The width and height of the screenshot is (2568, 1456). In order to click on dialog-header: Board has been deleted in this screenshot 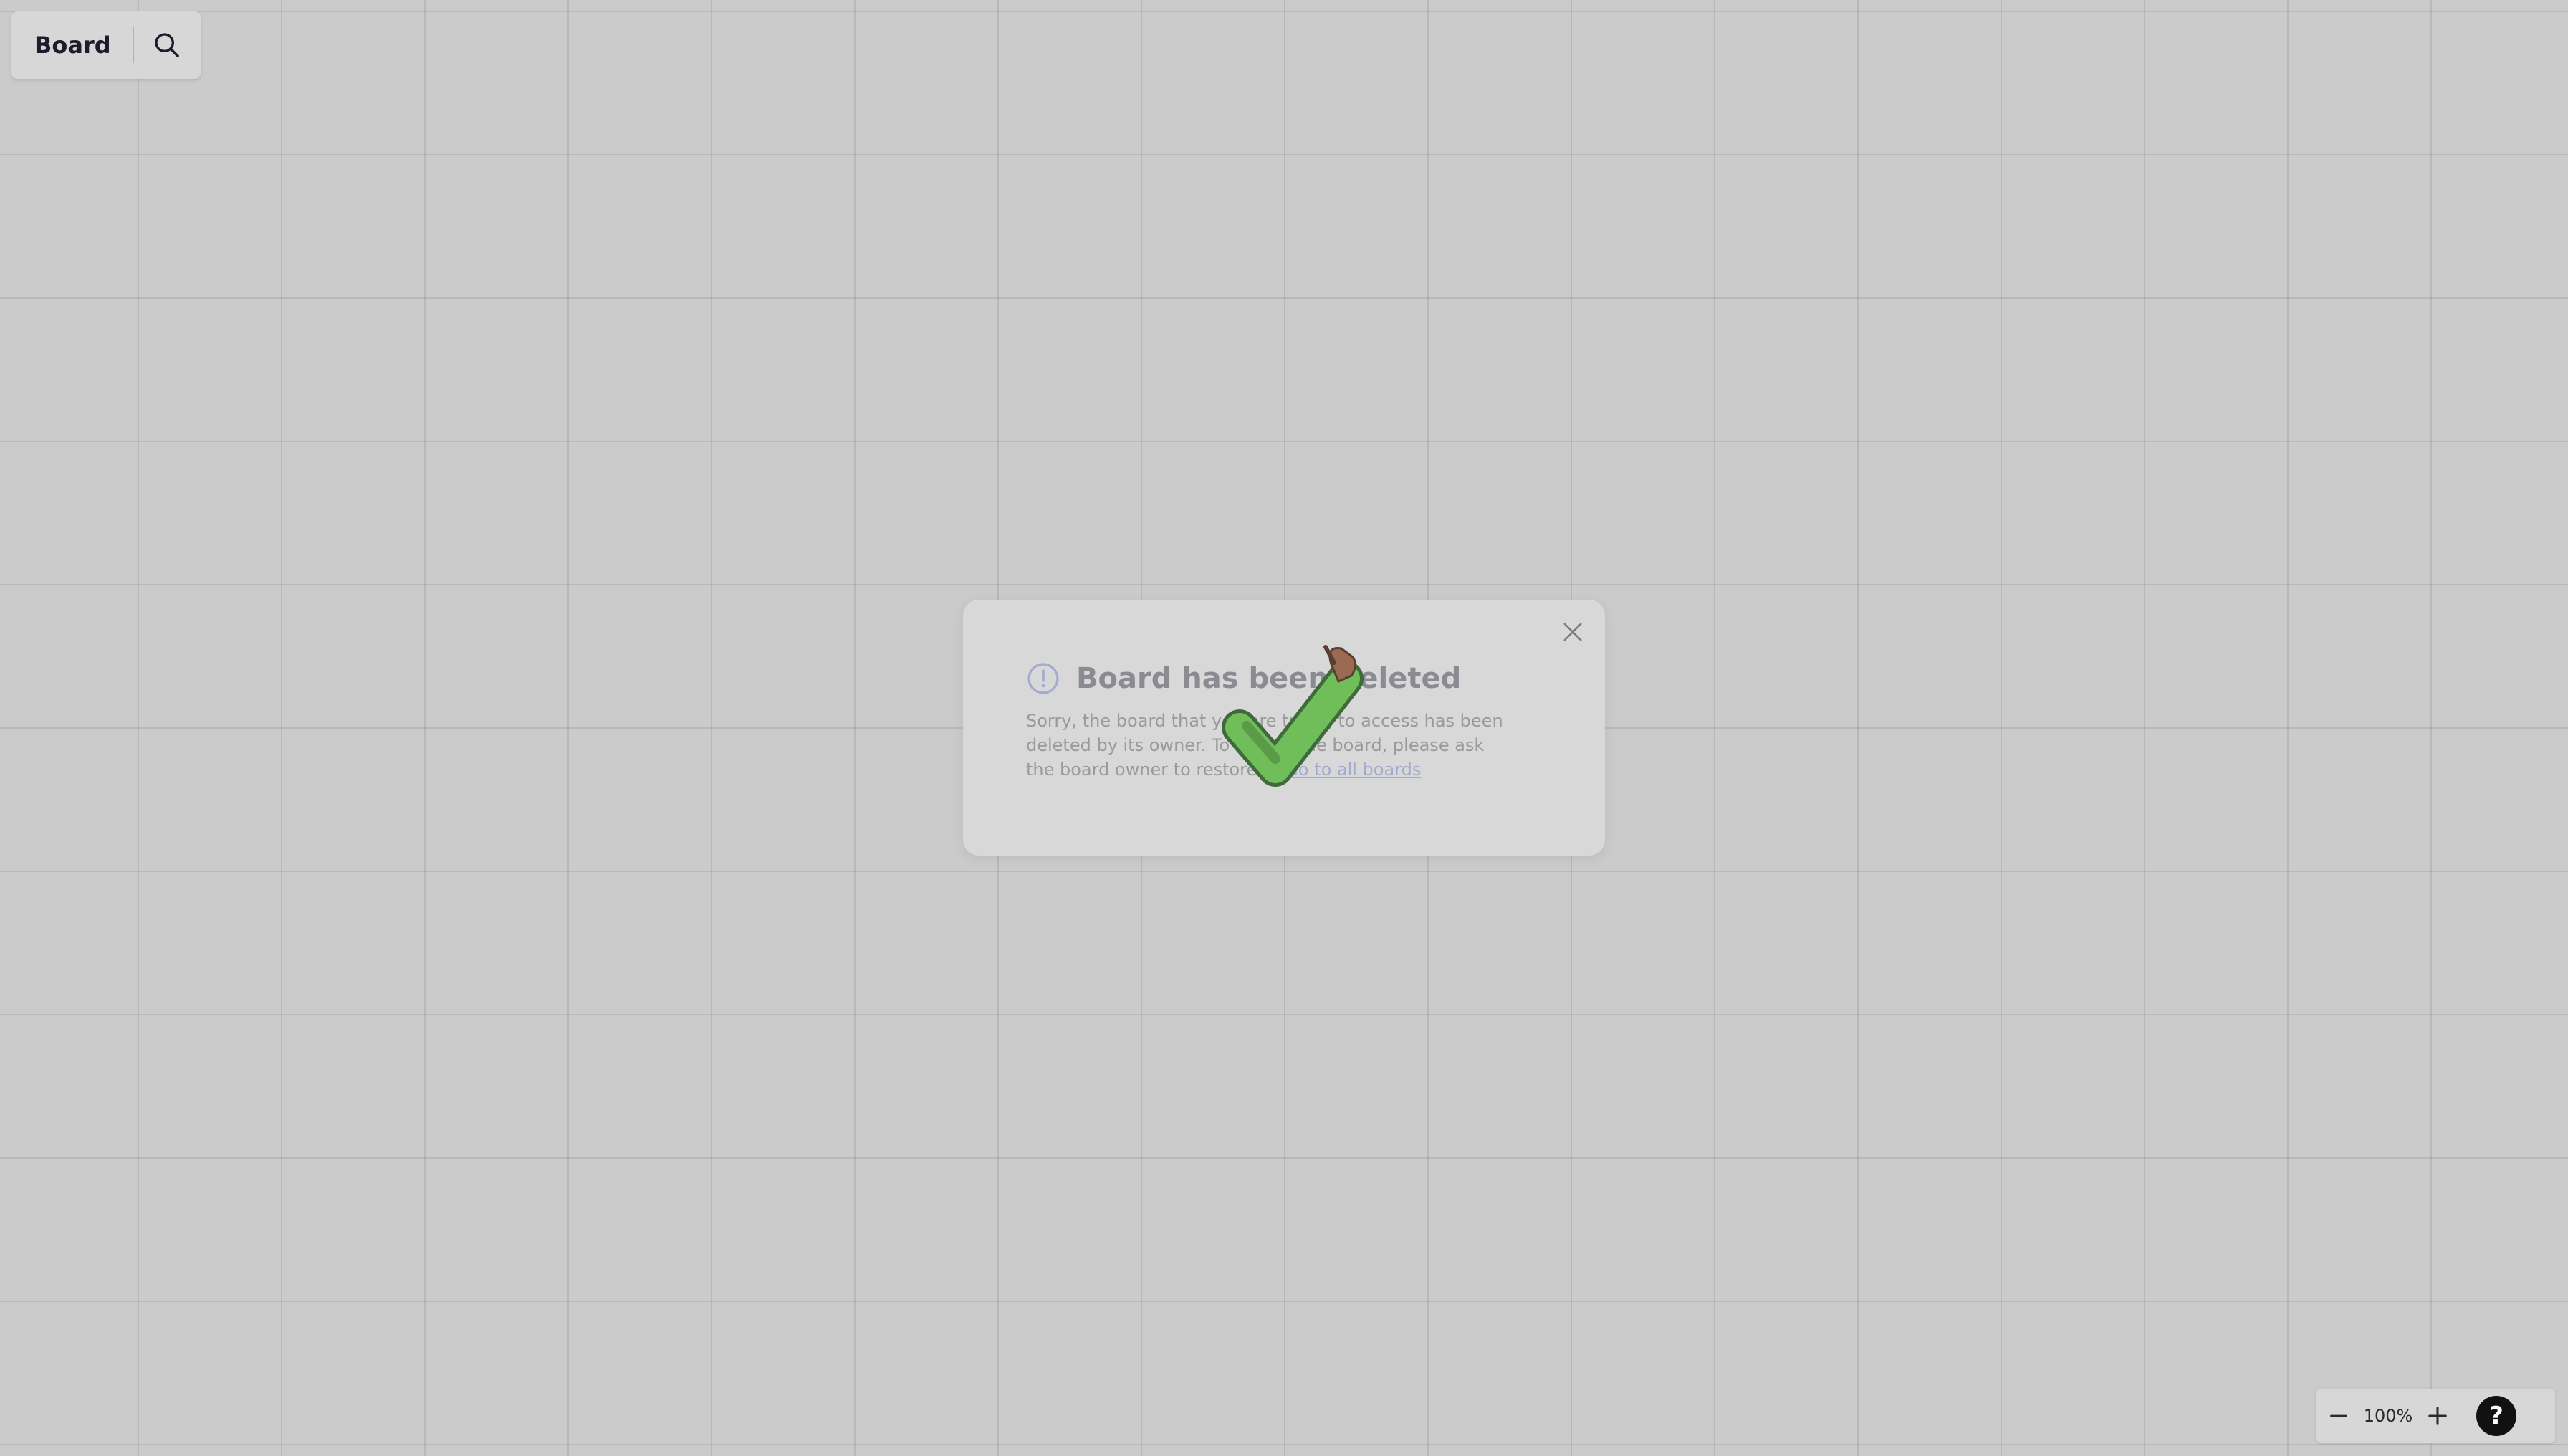, I will do `click(1243, 678)`.